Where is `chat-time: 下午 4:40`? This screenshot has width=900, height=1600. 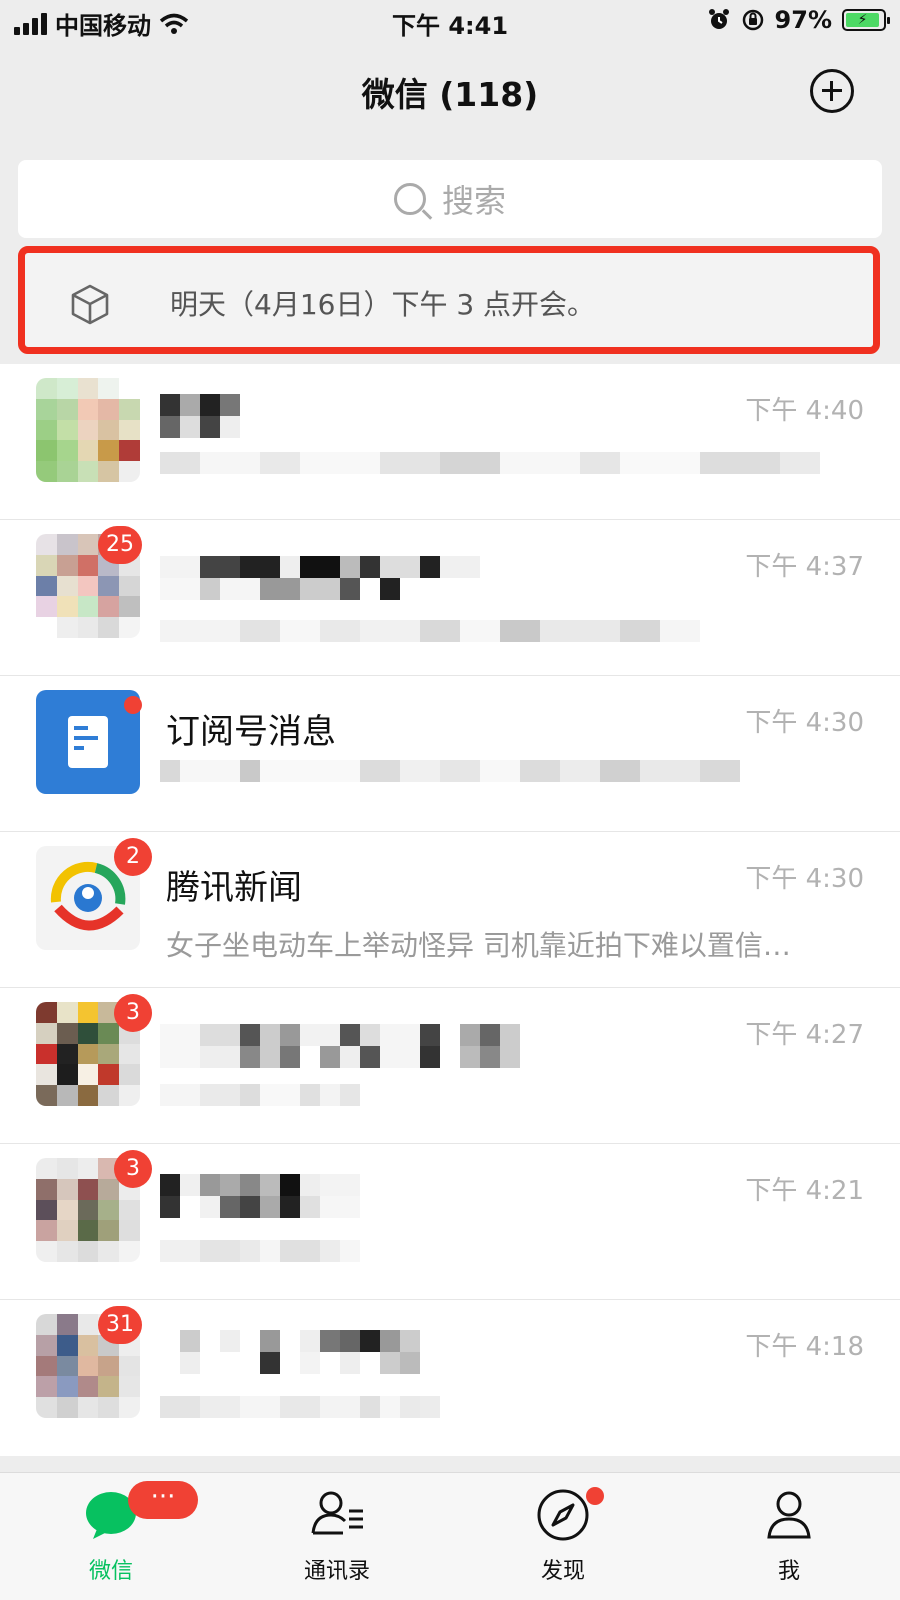 chat-time: 下午 4:40 is located at coordinates (804, 411).